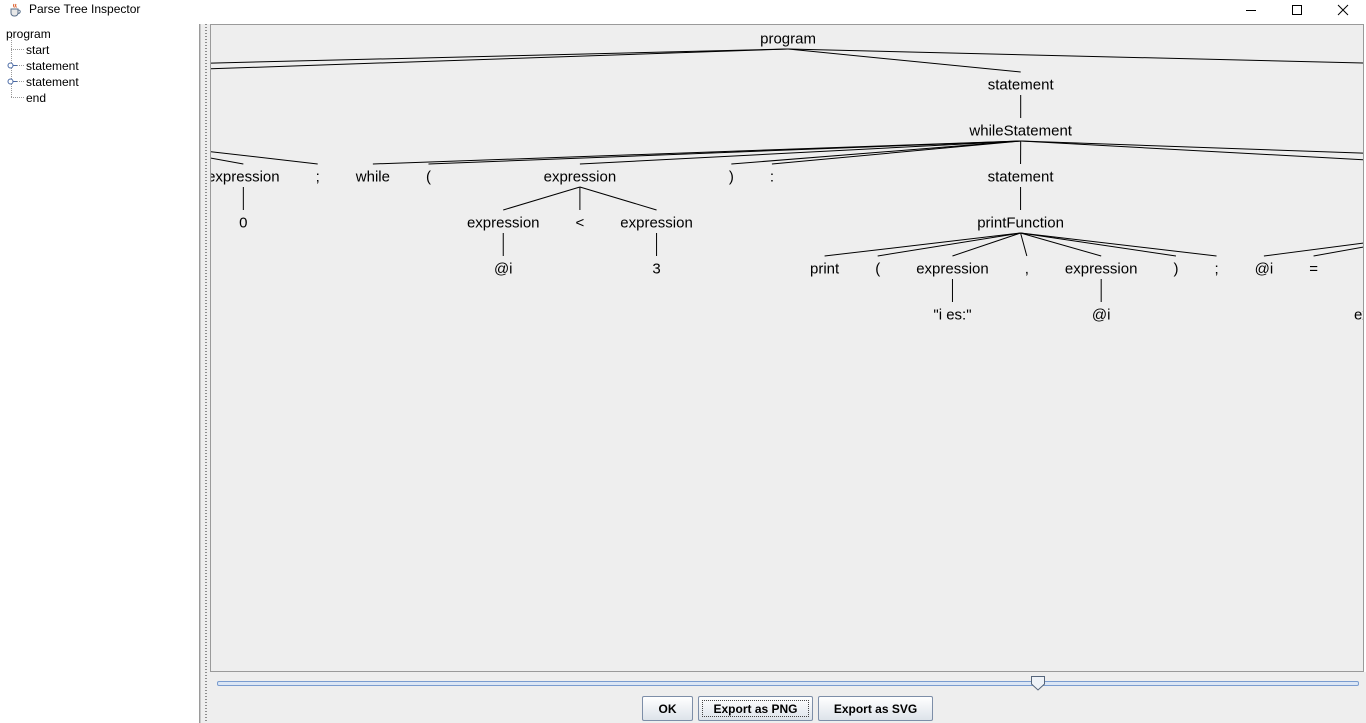 The image size is (1366, 723). I want to click on close-icon, so click(1343, 10).